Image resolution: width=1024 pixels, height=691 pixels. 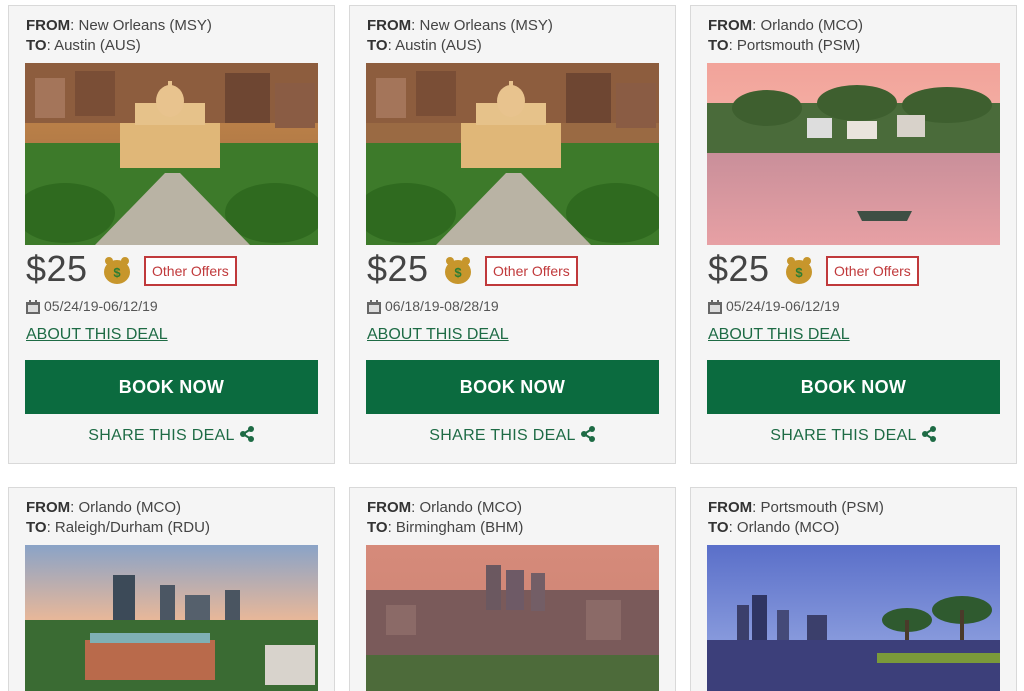 What do you see at coordinates (784, 45) in the screenshot?
I see `route-to: TO: Portsmouth (PSM)` at bounding box center [784, 45].